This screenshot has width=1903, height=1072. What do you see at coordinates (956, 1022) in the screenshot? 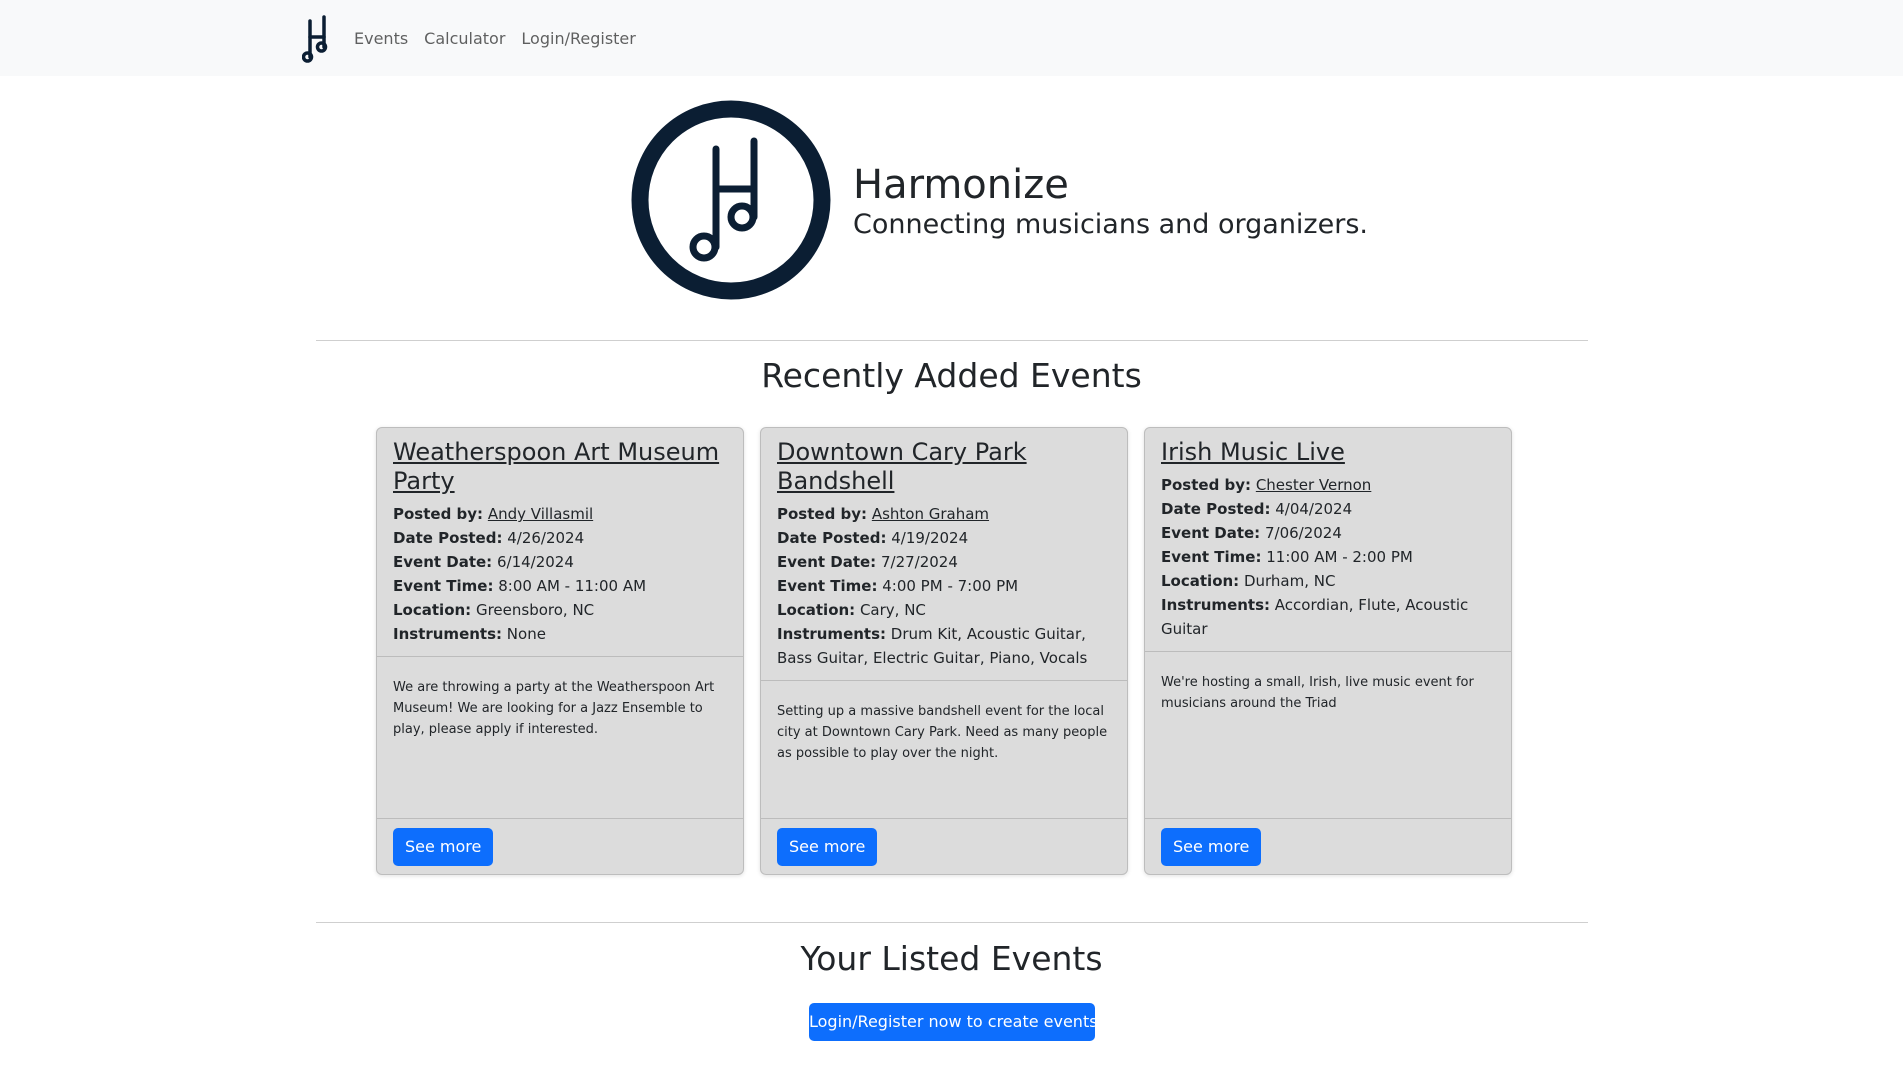
I see `login-register-cta-button: Login/Register now to create events!` at bounding box center [956, 1022].